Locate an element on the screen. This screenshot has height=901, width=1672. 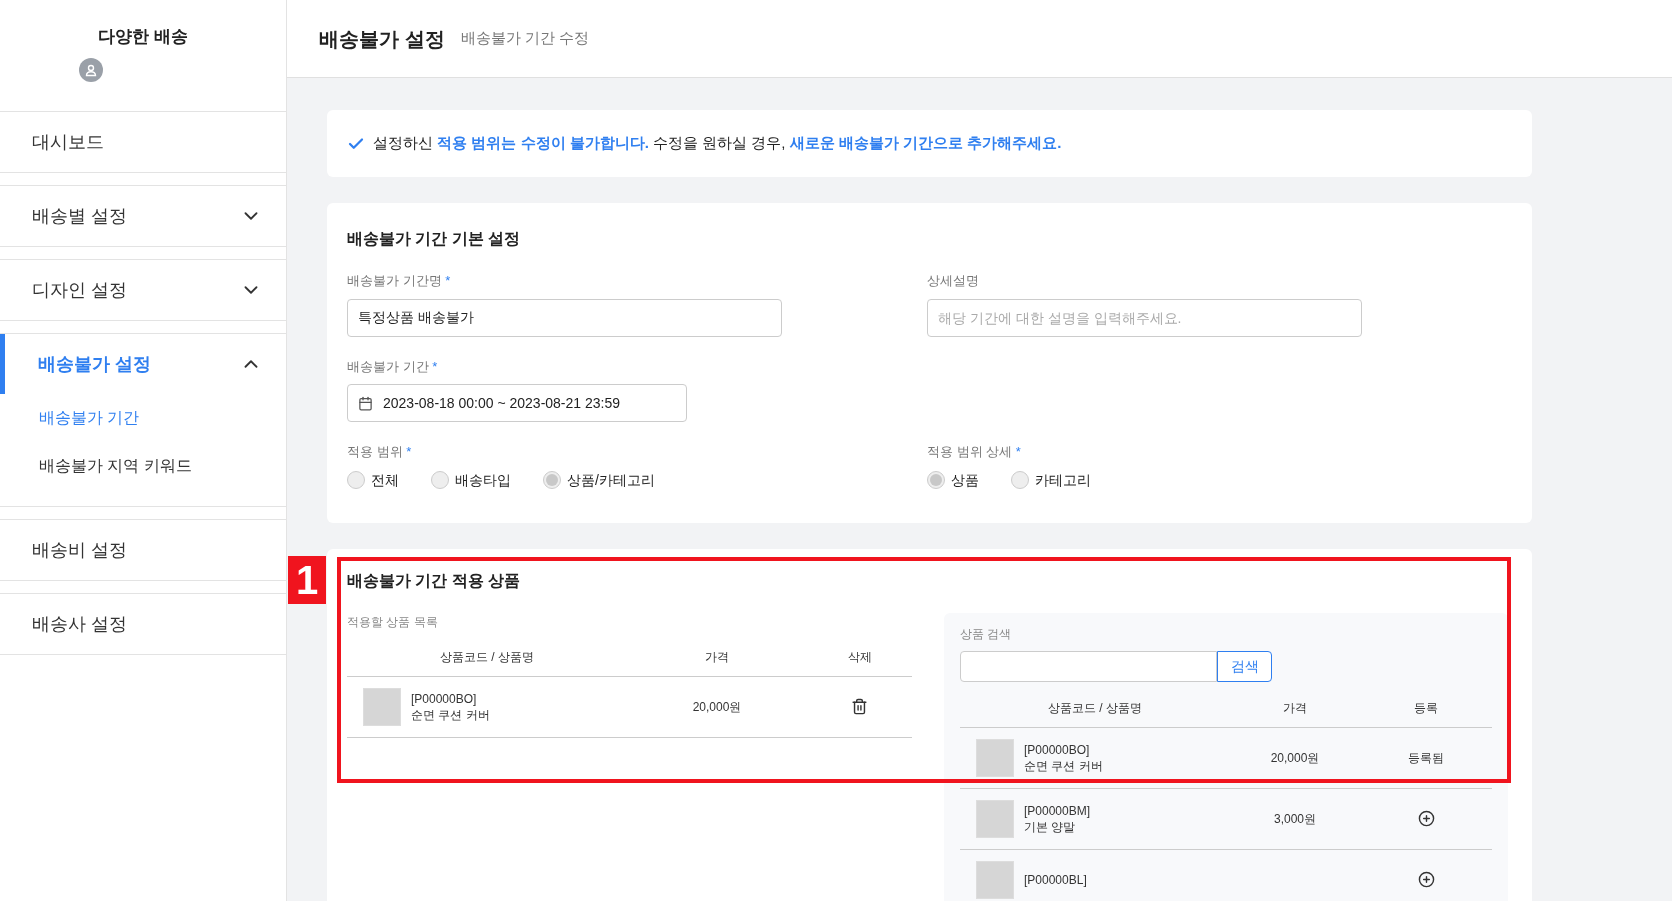
sidebar-subitem: 배송불가 지역 키워드 is located at coordinates (143, 466).